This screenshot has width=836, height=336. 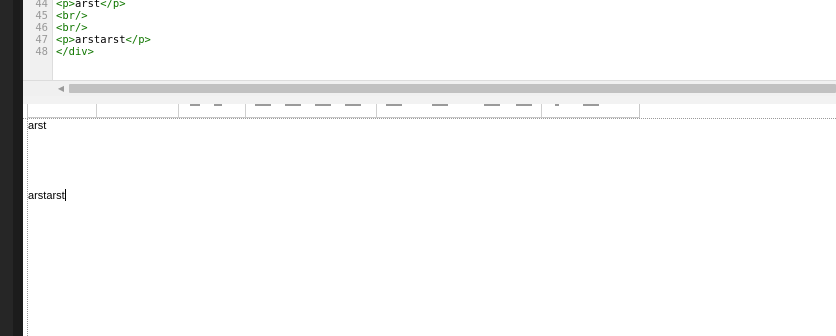 I want to click on line-number: 47, so click(x=41, y=40).